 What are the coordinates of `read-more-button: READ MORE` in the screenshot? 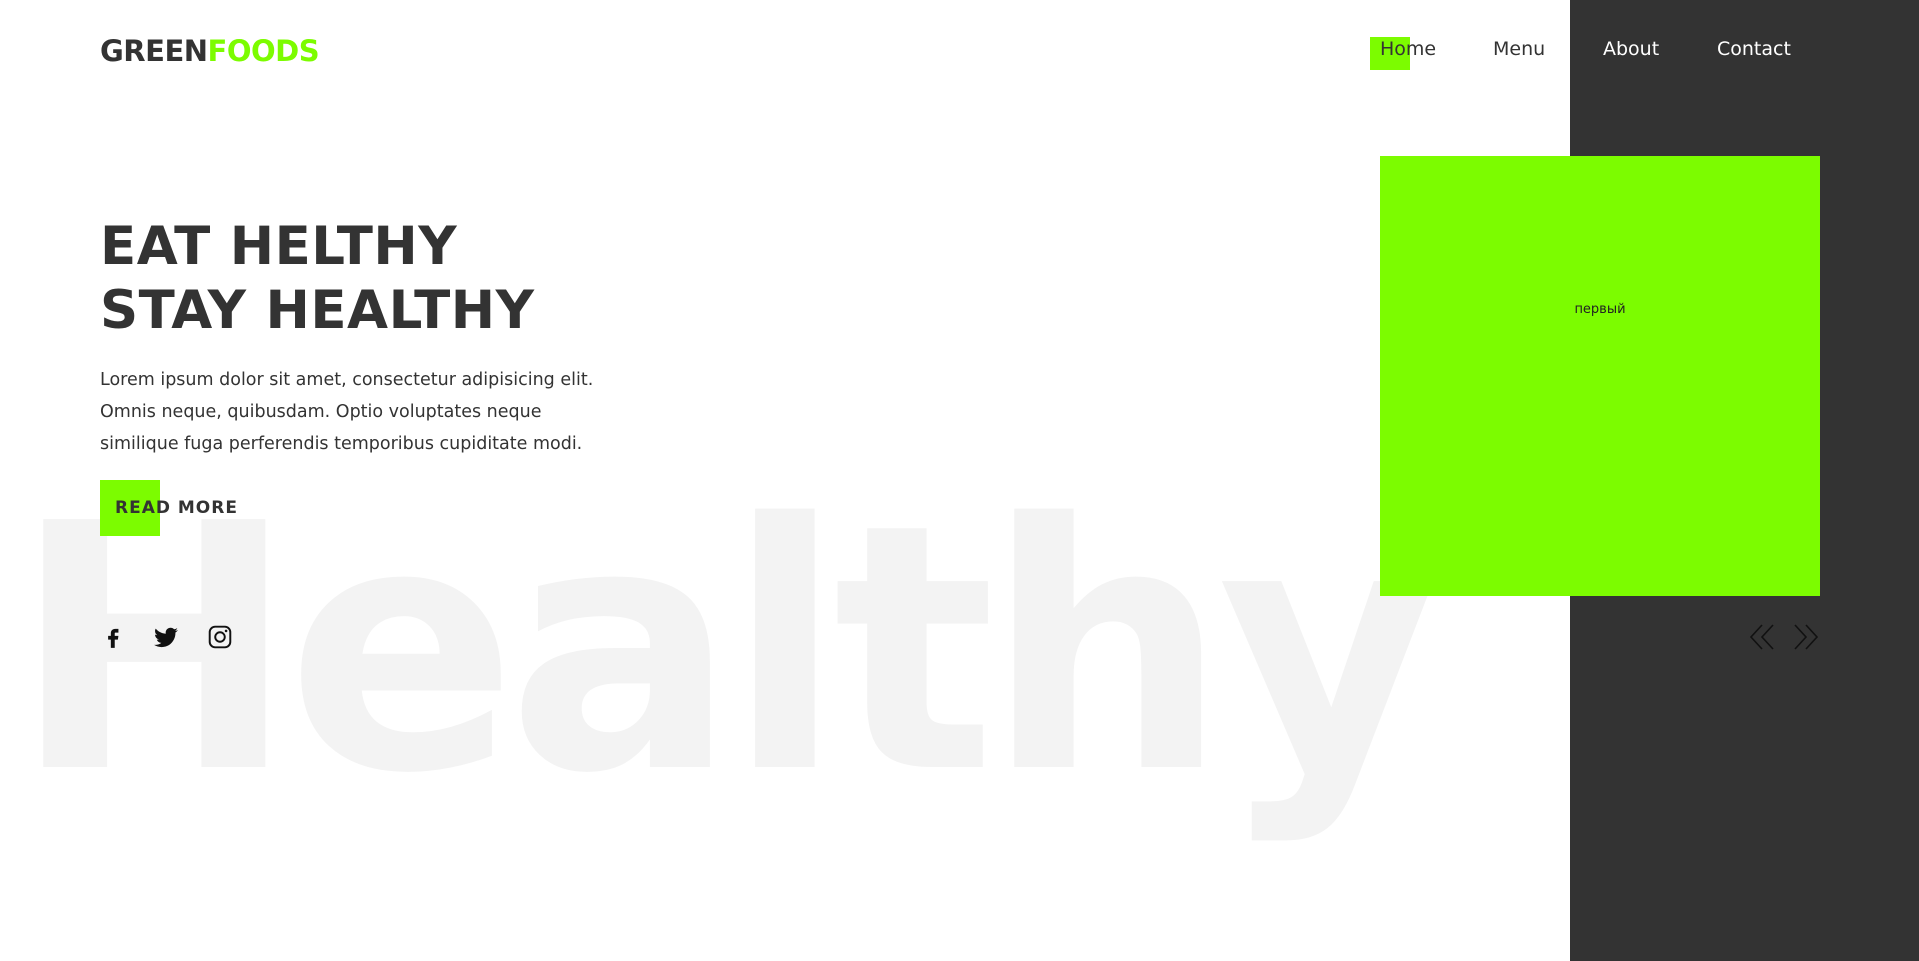 It's located at (175, 508).